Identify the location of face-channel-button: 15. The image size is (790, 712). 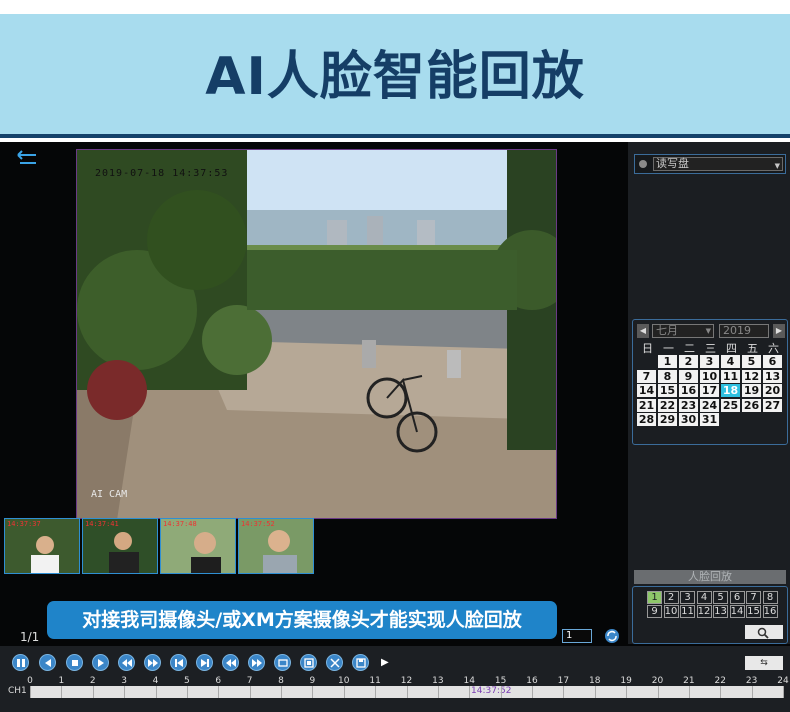
(753, 611).